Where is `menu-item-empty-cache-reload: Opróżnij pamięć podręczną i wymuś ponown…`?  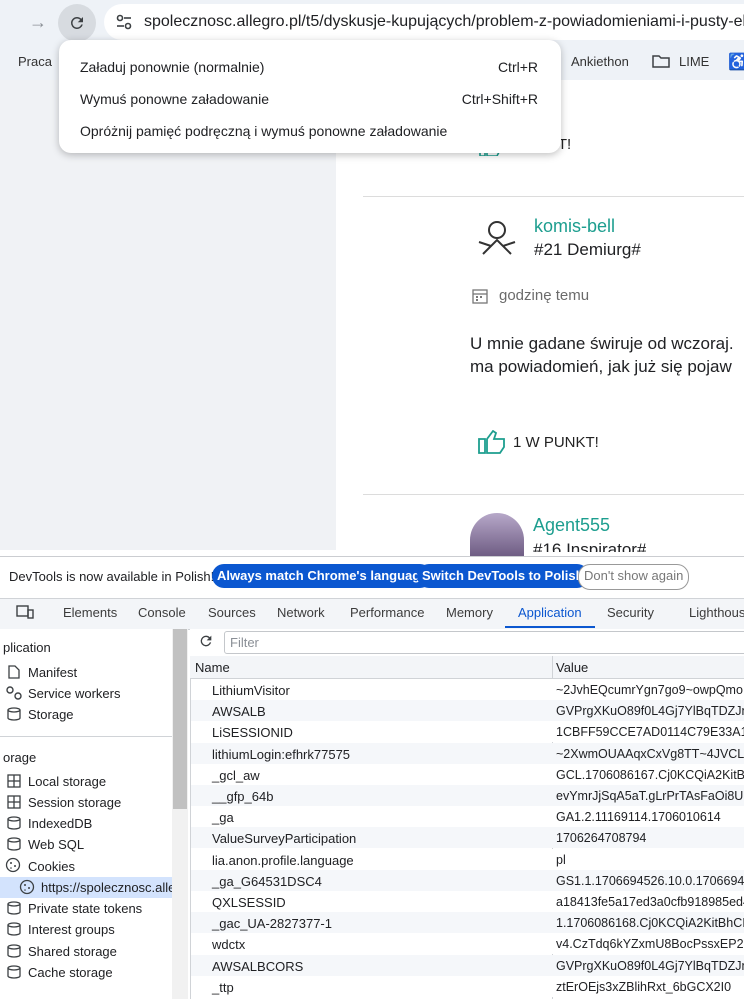 menu-item-empty-cache-reload: Opróżnij pamięć podręczną i wymuś ponown… is located at coordinates (263, 131).